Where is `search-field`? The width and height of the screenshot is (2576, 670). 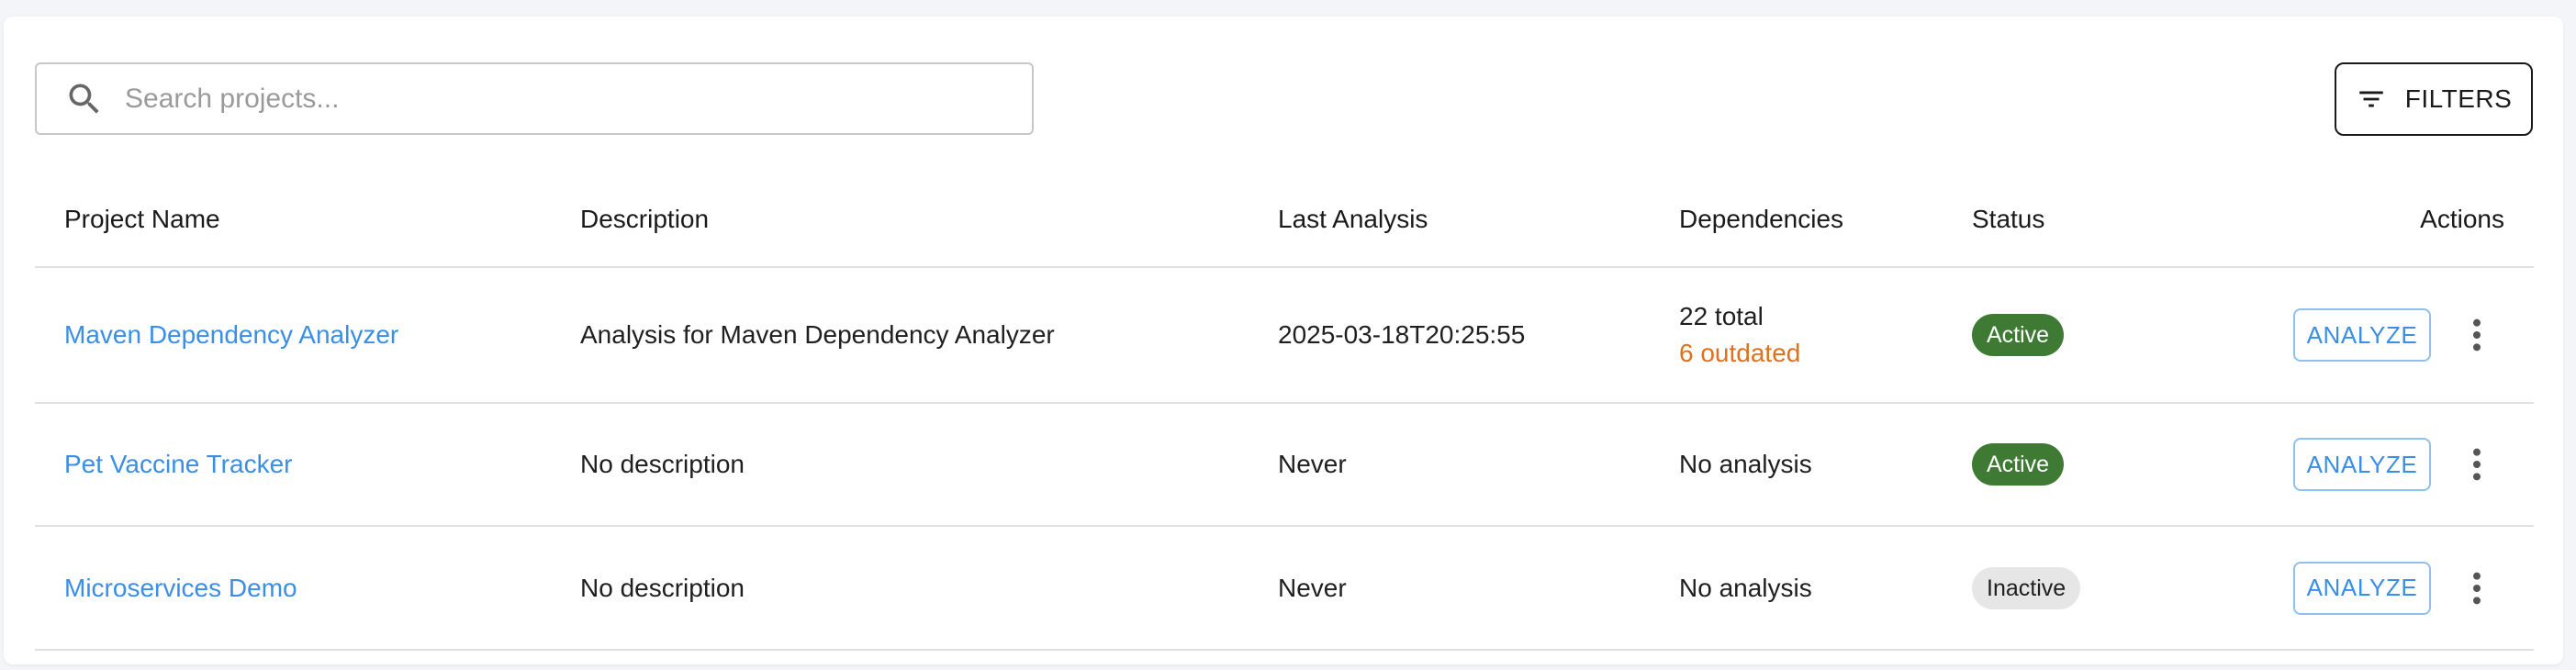
search-field is located at coordinates (534, 98).